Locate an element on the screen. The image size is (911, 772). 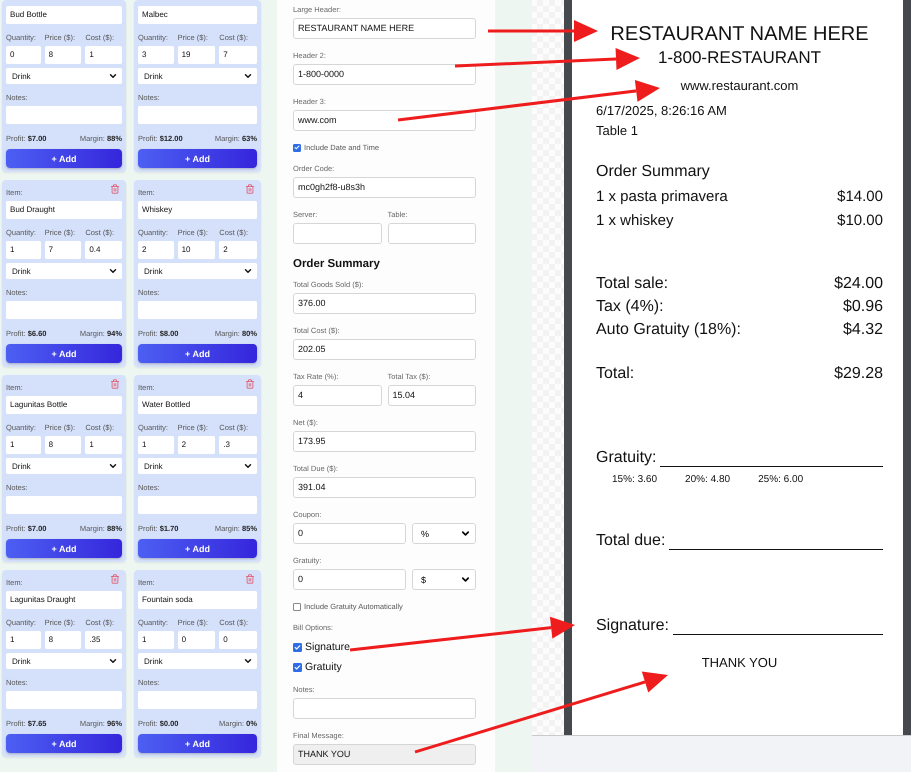
item-name-field: Bud Draught is located at coordinates (64, 210).